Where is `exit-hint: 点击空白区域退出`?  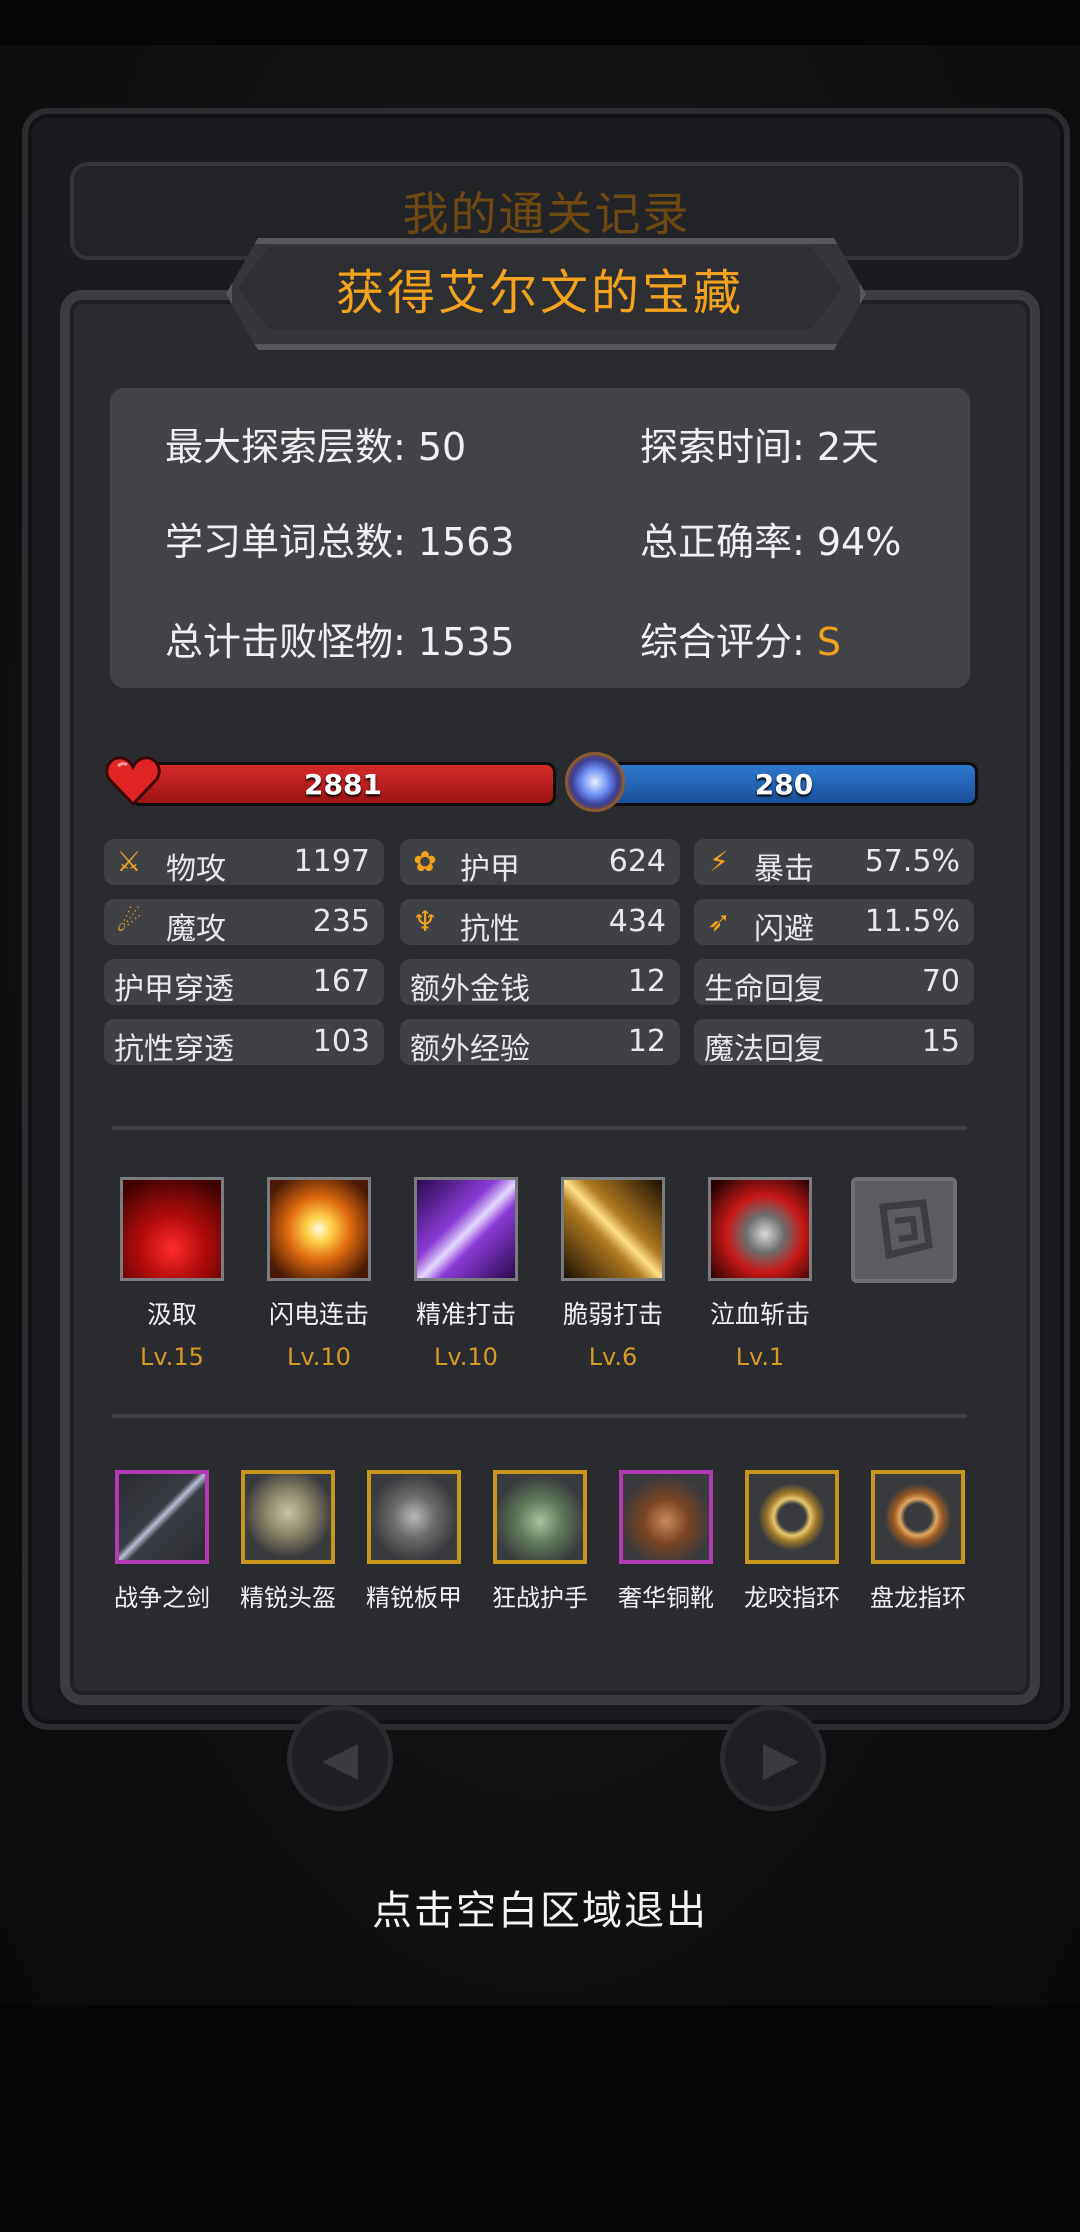 exit-hint: 点击空白区域退出 is located at coordinates (540, 1907).